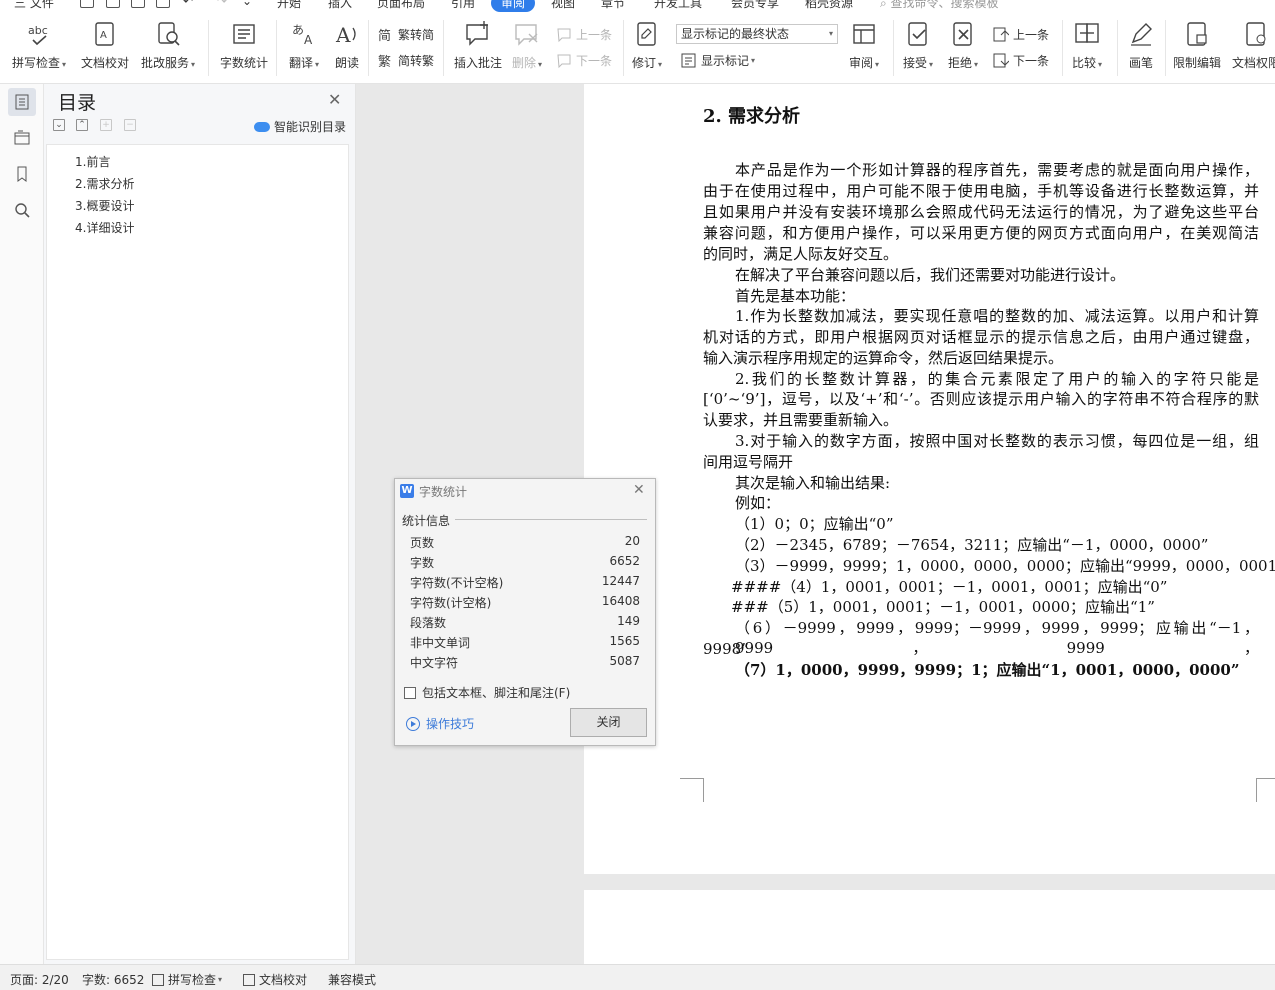 Image resolution: width=1275 pixels, height=990 pixels. Describe the element at coordinates (513, 6) in the screenshot. I see `menu-review: 审阅` at that location.